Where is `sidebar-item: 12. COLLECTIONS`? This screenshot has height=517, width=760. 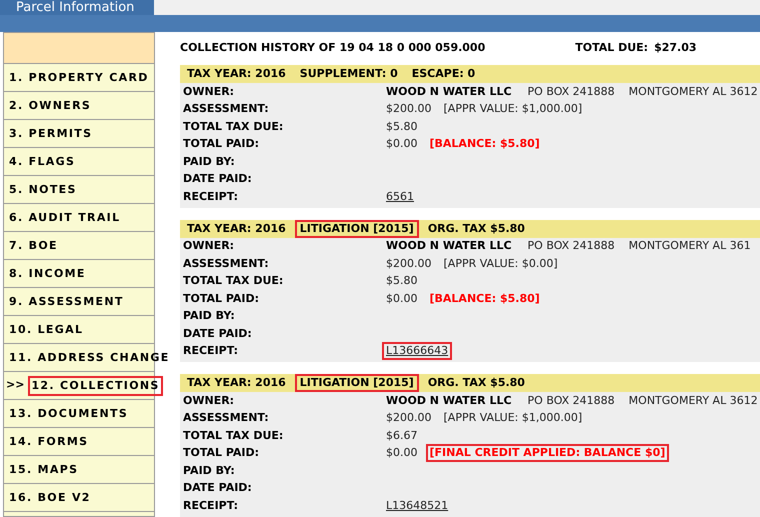
sidebar-item: 12. COLLECTIONS is located at coordinates (95, 386).